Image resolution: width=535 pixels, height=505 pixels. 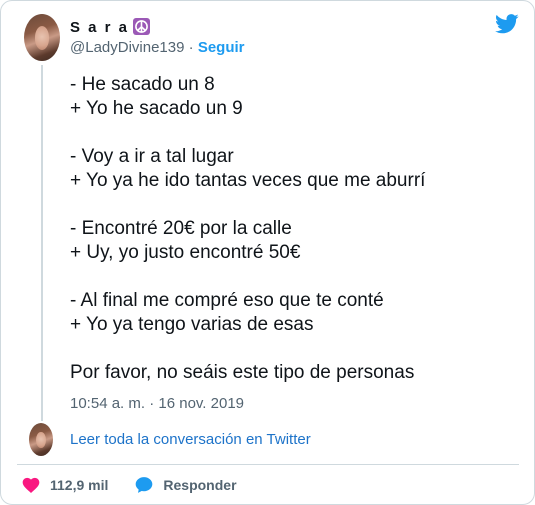 What do you see at coordinates (152, 156) in the screenshot?
I see `tweet-line: - Voy a ir a tal lugar` at bounding box center [152, 156].